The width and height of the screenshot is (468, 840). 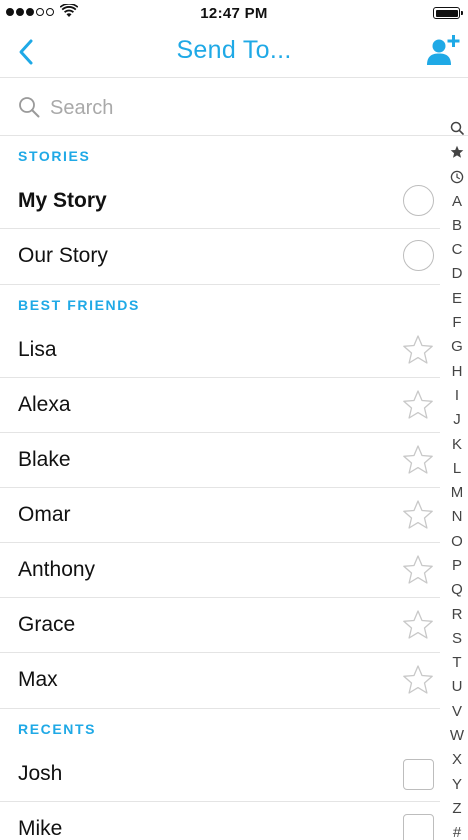 What do you see at coordinates (457, 128) in the screenshot?
I see `index-search-icon` at bounding box center [457, 128].